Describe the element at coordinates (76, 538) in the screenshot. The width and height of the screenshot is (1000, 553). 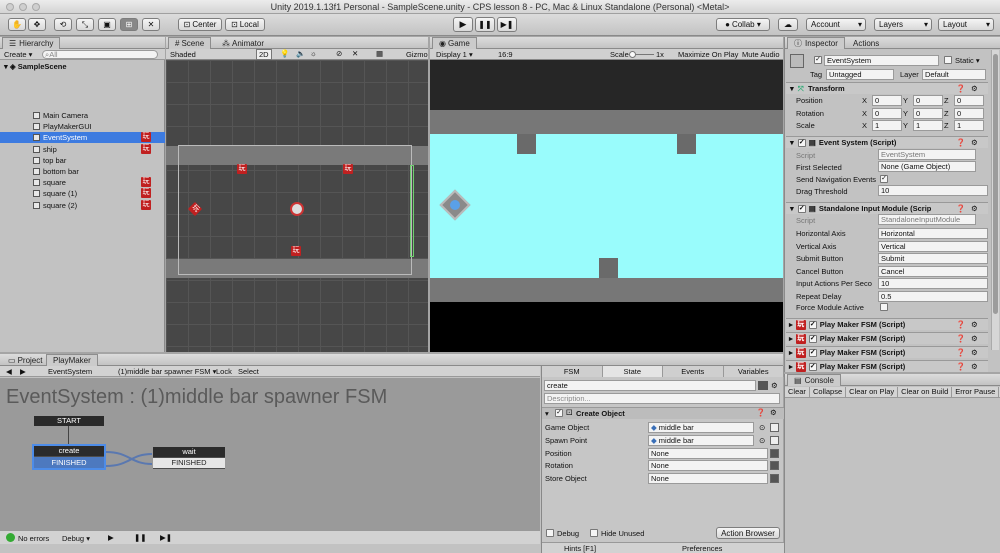
I see `debug-dropdown: Debug ▾` at that location.